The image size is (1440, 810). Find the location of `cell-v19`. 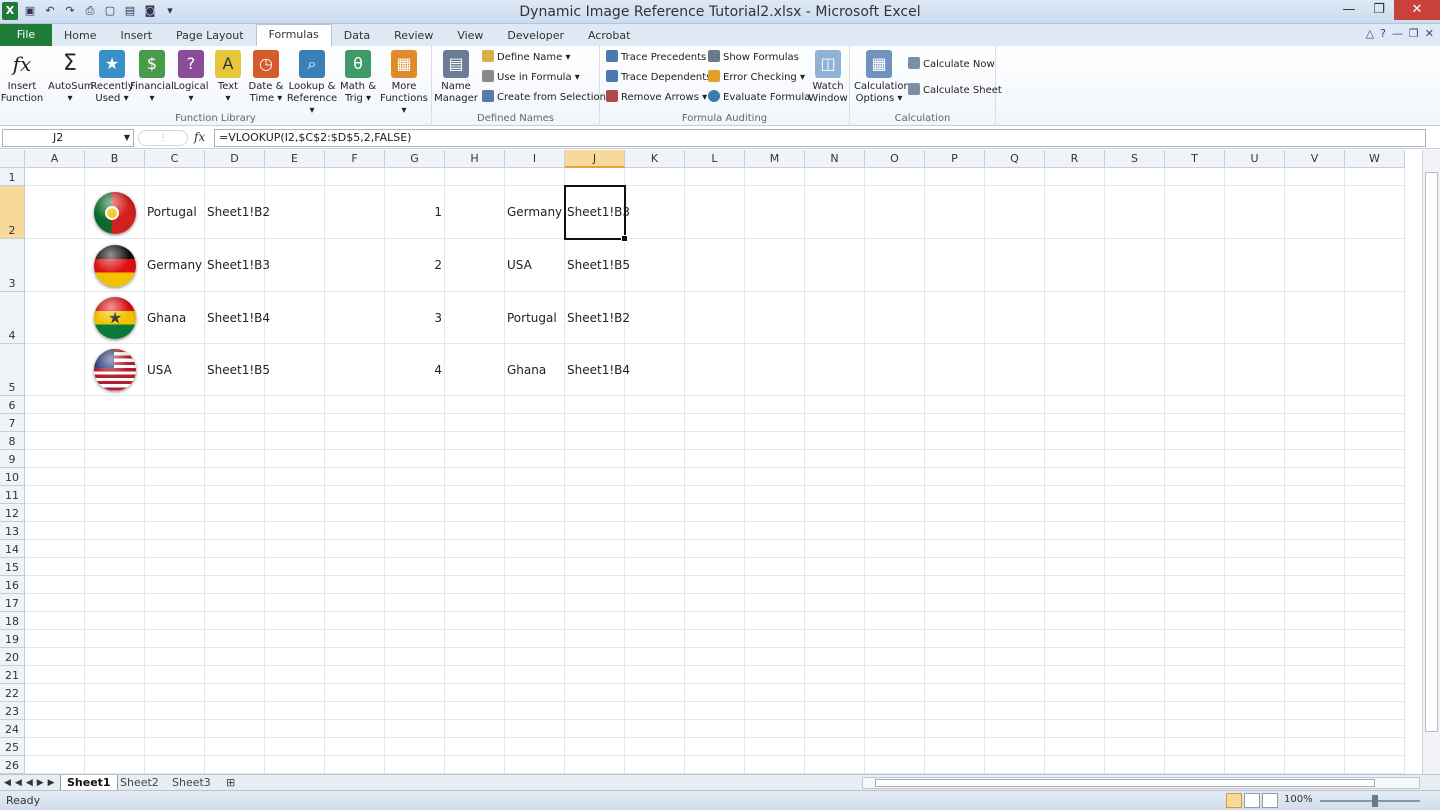

cell-v19 is located at coordinates (1315, 639).